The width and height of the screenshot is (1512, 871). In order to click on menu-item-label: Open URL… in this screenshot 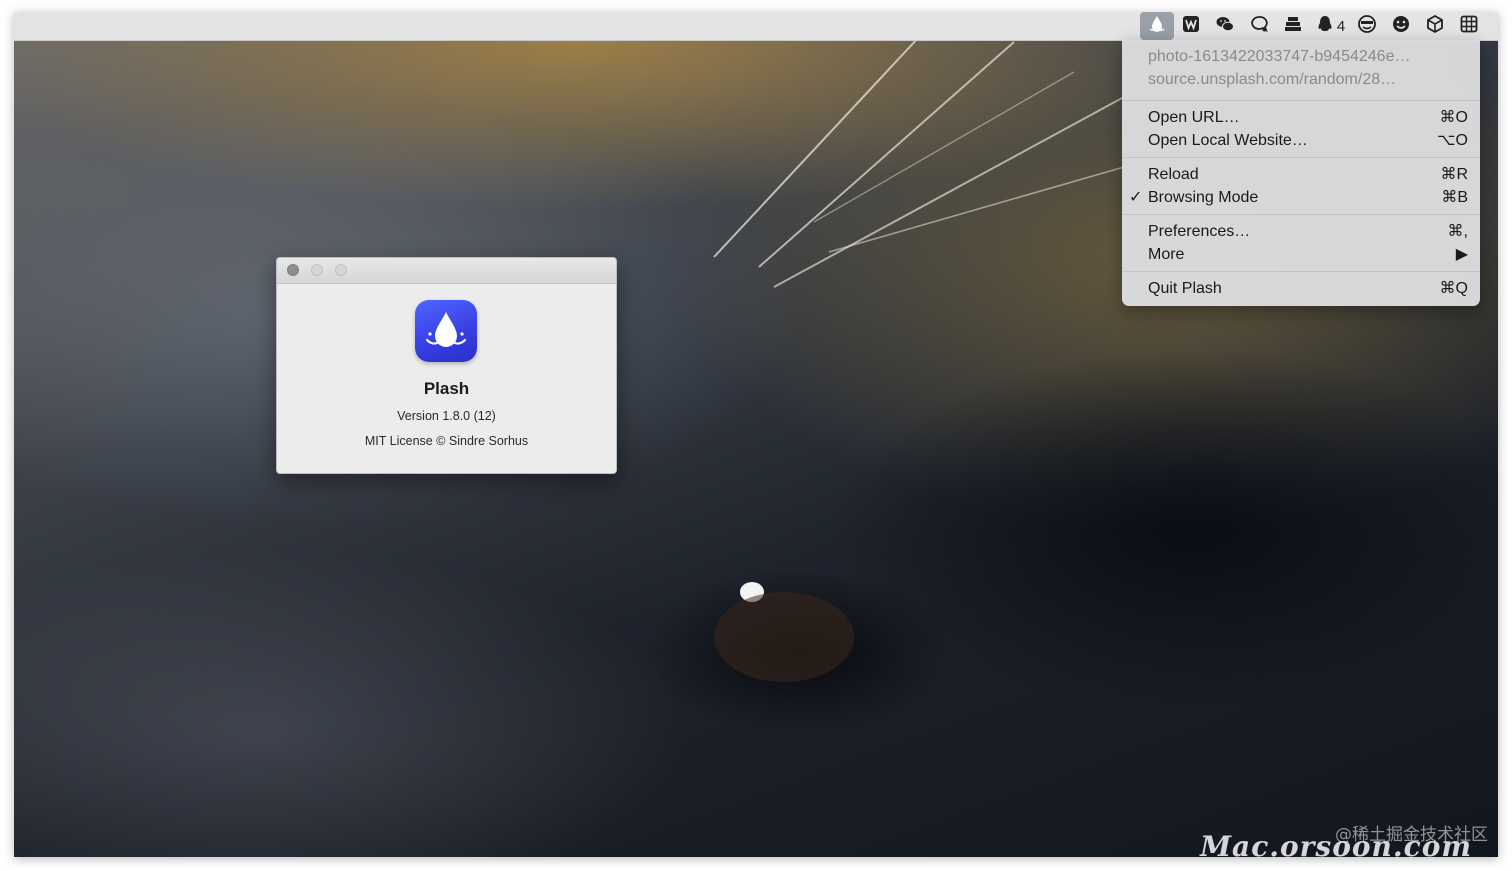, I will do `click(1194, 117)`.